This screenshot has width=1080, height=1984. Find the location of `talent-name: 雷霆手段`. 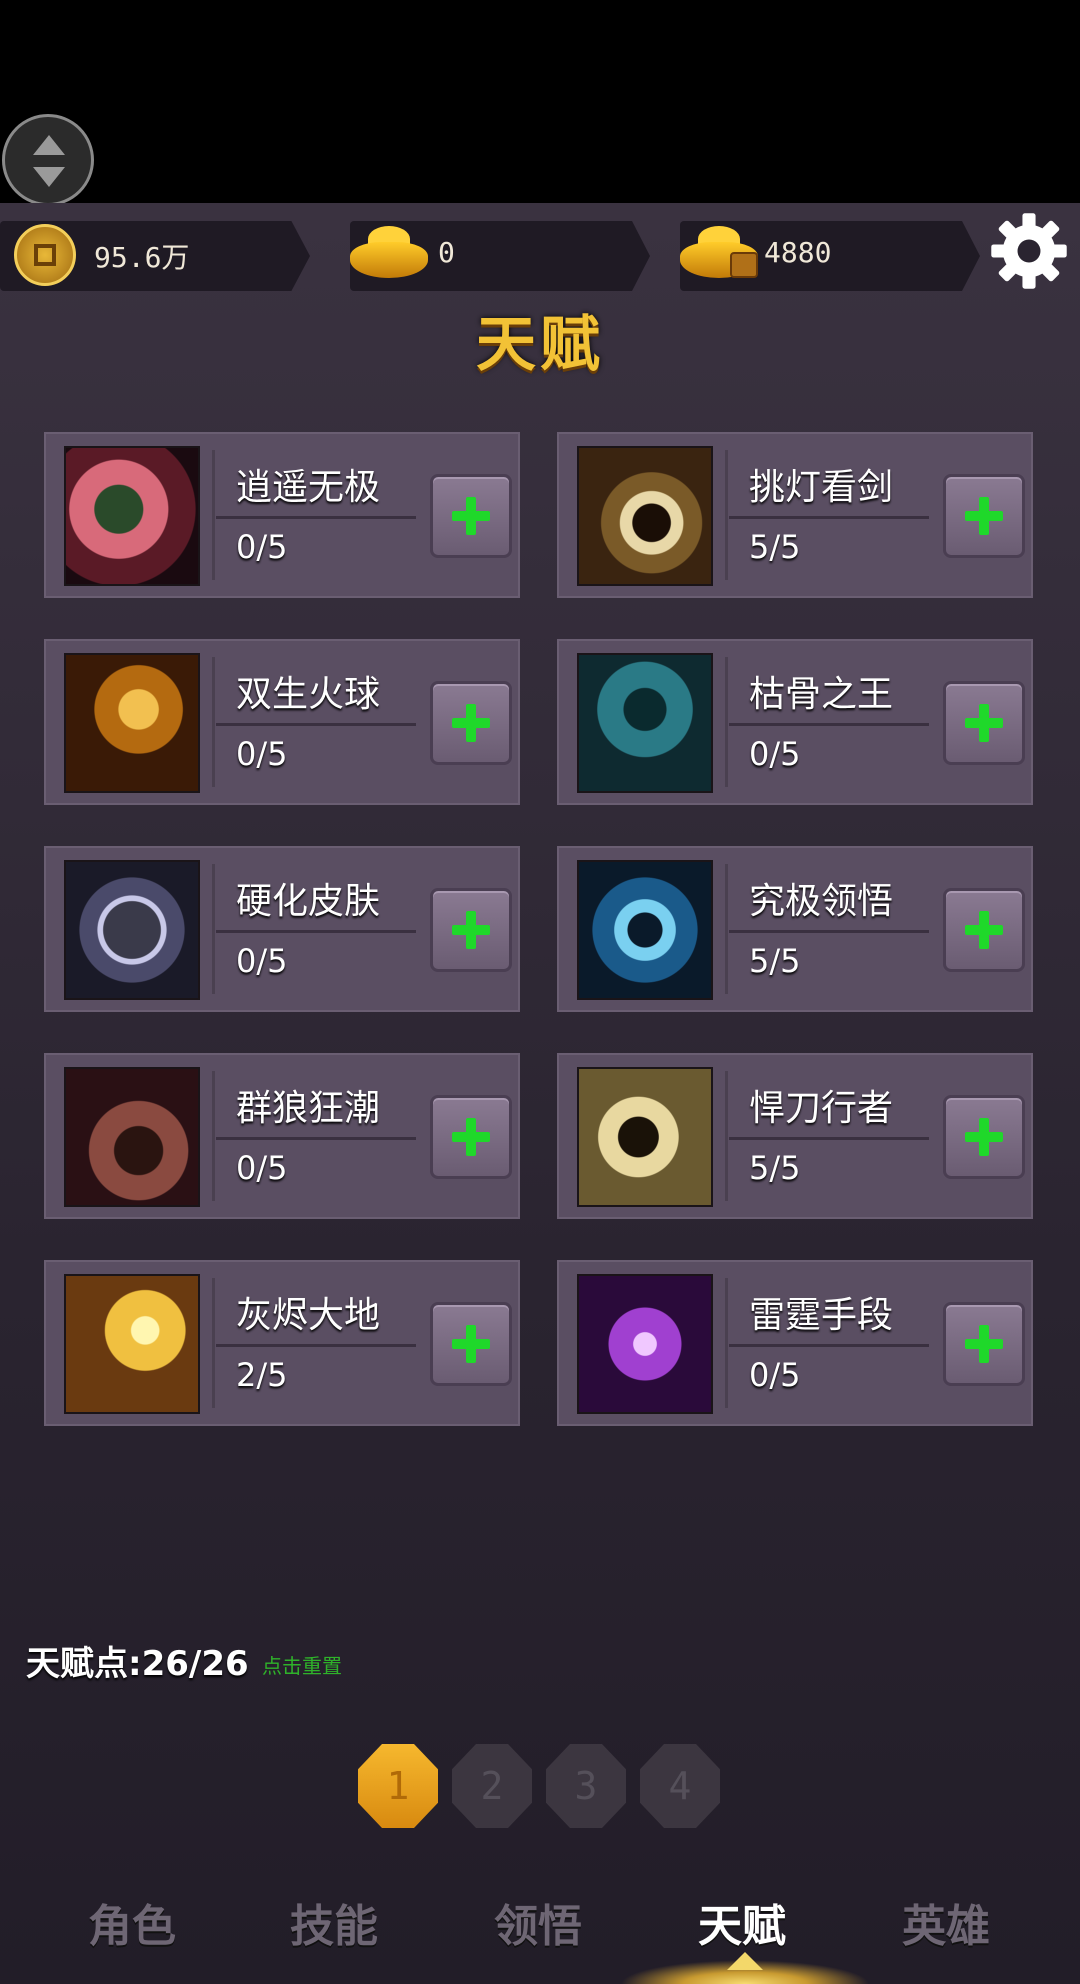

talent-name: 雷霆手段 is located at coordinates (821, 1315).